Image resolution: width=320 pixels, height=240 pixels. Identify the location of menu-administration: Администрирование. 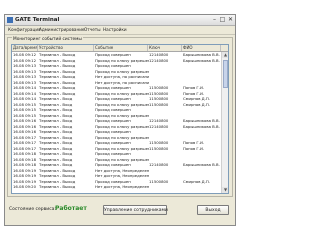
(62, 30).